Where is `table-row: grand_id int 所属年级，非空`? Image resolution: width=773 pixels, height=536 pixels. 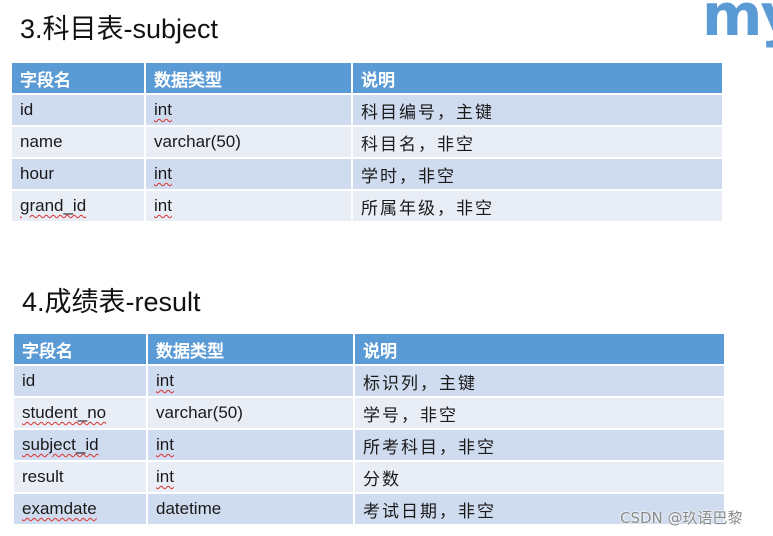
table-row: grand_id int 所属年级，非空 is located at coordinates (367, 207).